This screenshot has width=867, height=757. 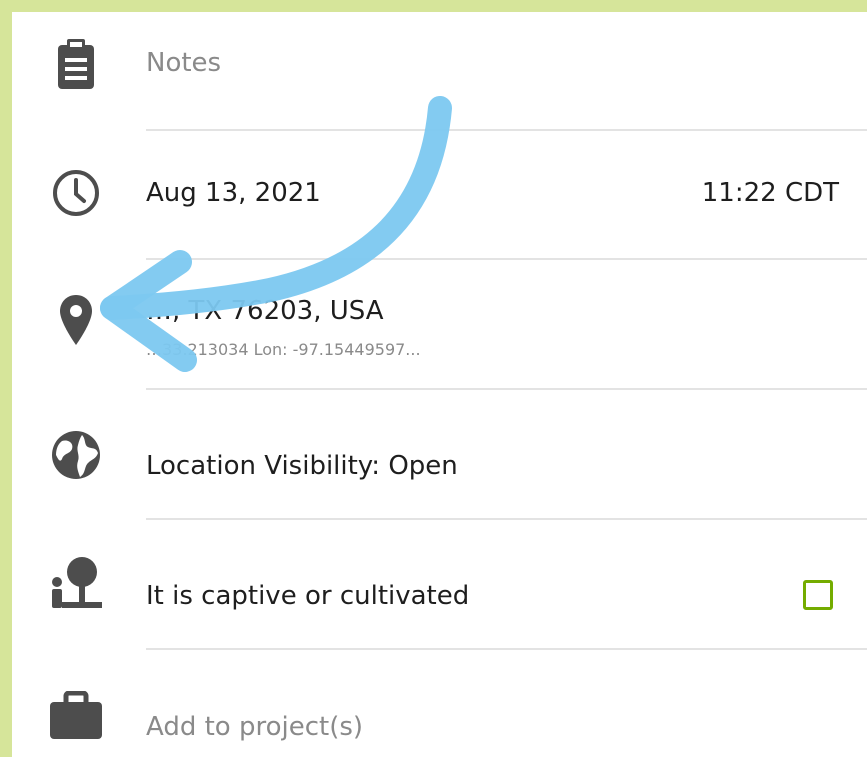 What do you see at coordinates (439, 703) in the screenshot?
I see `add-project-row: Add to project(s)` at bounding box center [439, 703].